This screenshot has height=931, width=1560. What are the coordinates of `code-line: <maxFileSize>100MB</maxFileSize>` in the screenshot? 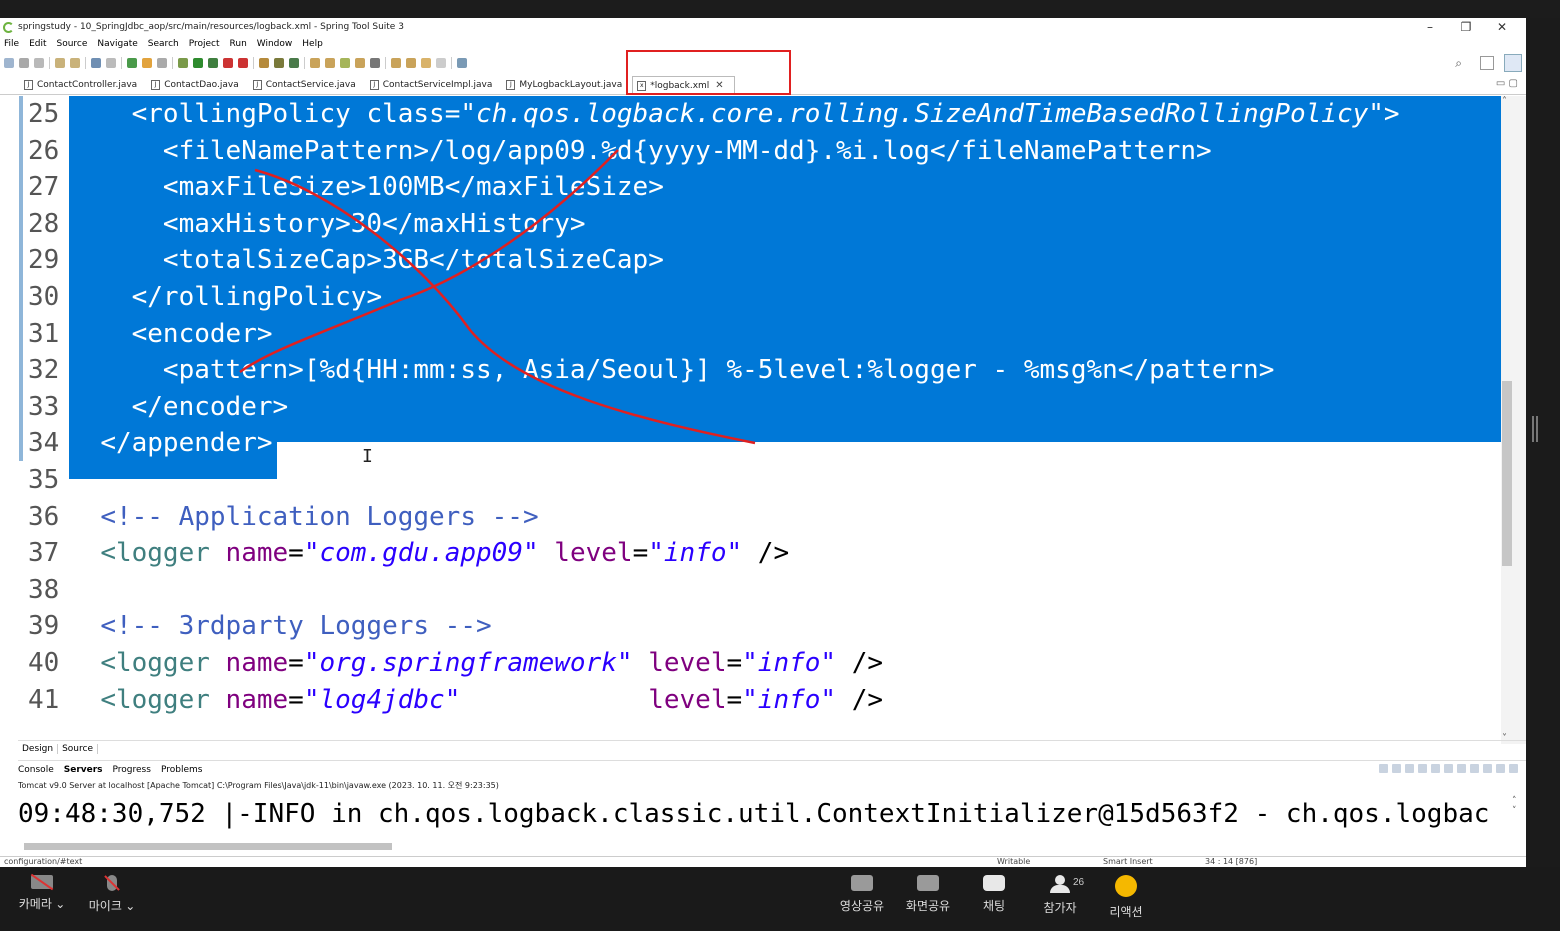 It's located at (366, 187).